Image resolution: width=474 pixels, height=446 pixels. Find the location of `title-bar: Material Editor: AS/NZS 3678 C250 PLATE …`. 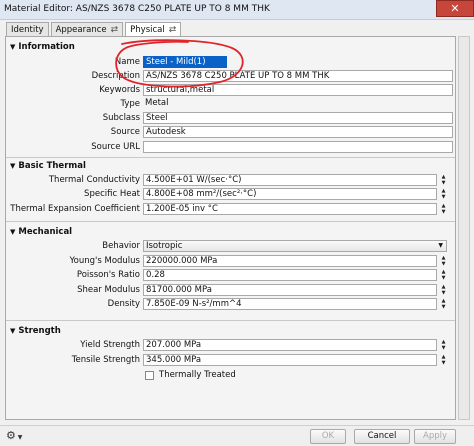

title-bar: Material Editor: AS/NZS 3678 C250 PLATE … is located at coordinates (237, 10).